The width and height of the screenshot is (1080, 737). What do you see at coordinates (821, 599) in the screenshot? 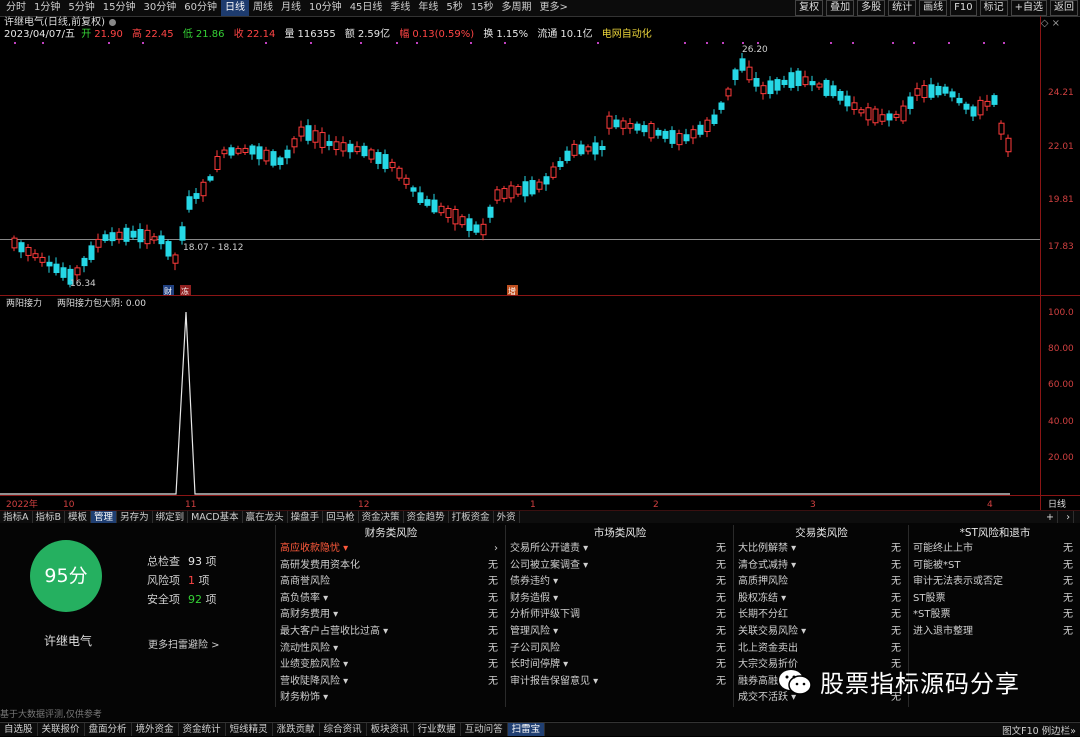
I see `risk-item: 股权冻结 ▾ 无` at bounding box center [821, 599].